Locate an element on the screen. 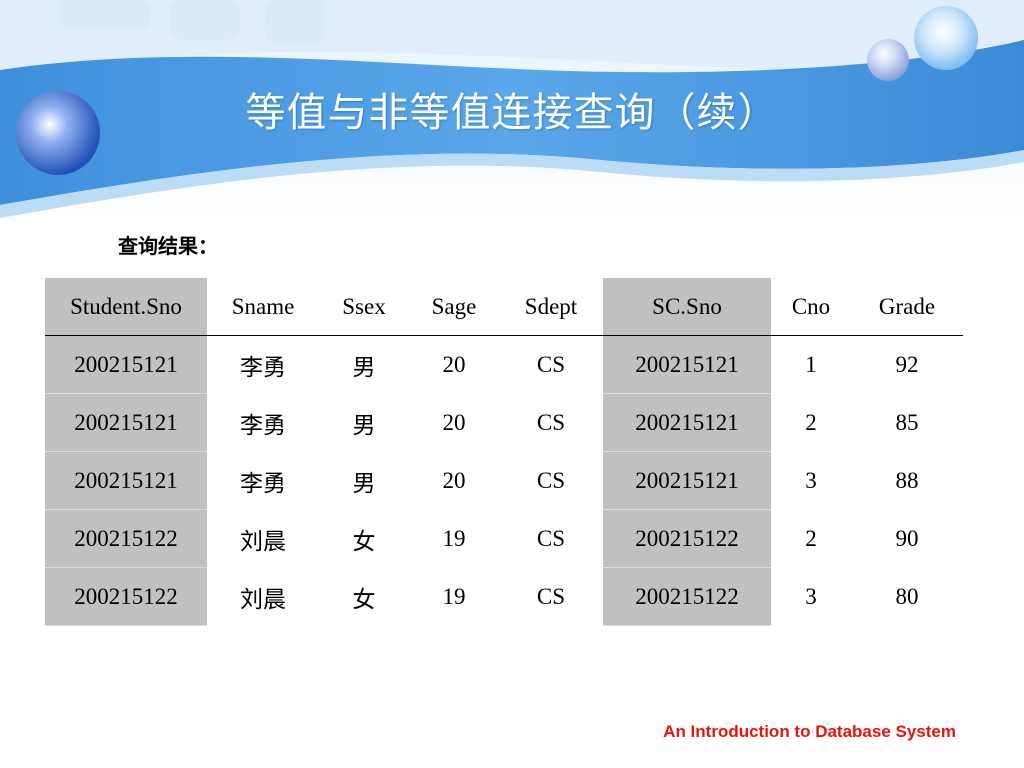  table-row: 200215122 刘晨 女 19 CS 200215122 3 80 is located at coordinates (504, 596).